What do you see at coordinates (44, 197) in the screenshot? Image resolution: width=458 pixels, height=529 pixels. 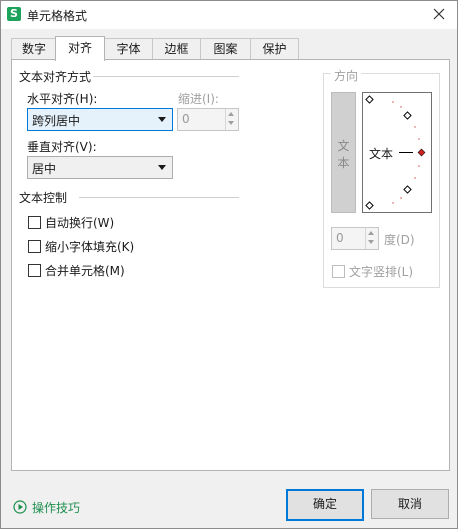 I see `text-control-section-title: 文本控制` at bounding box center [44, 197].